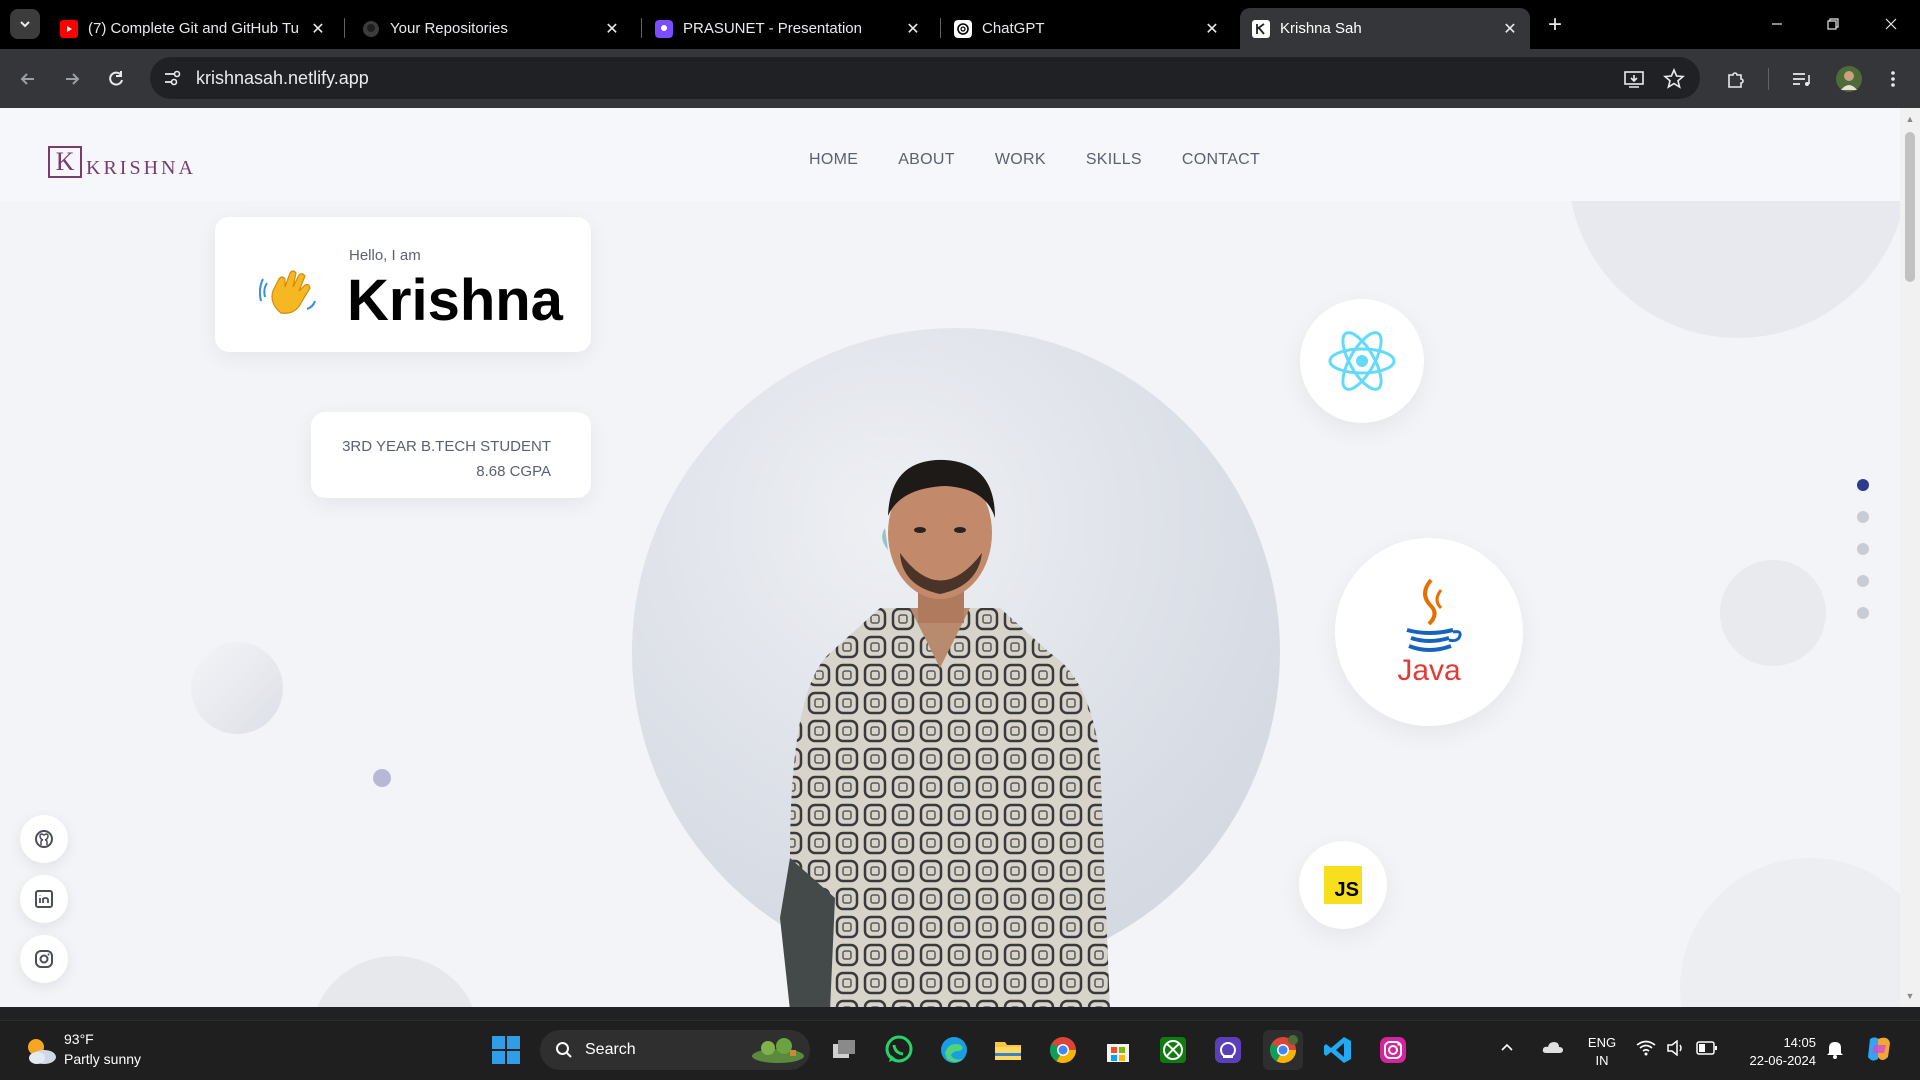 This screenshot has width=1920, height=1080. Describe the element at coordinates (65, 162) in the screenshot. I see `logo-letter: K` at that location.